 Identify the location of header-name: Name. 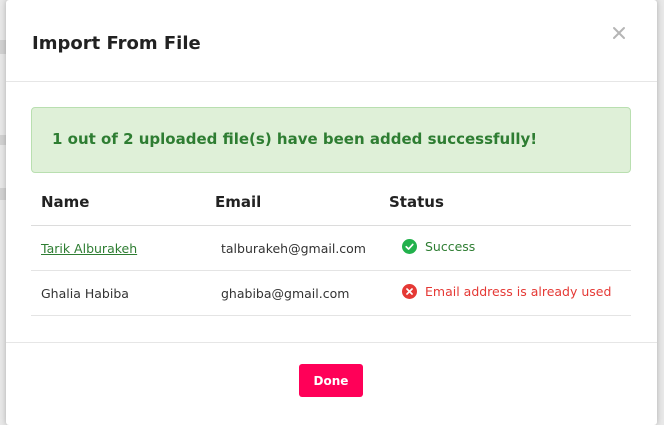
(65, 202).